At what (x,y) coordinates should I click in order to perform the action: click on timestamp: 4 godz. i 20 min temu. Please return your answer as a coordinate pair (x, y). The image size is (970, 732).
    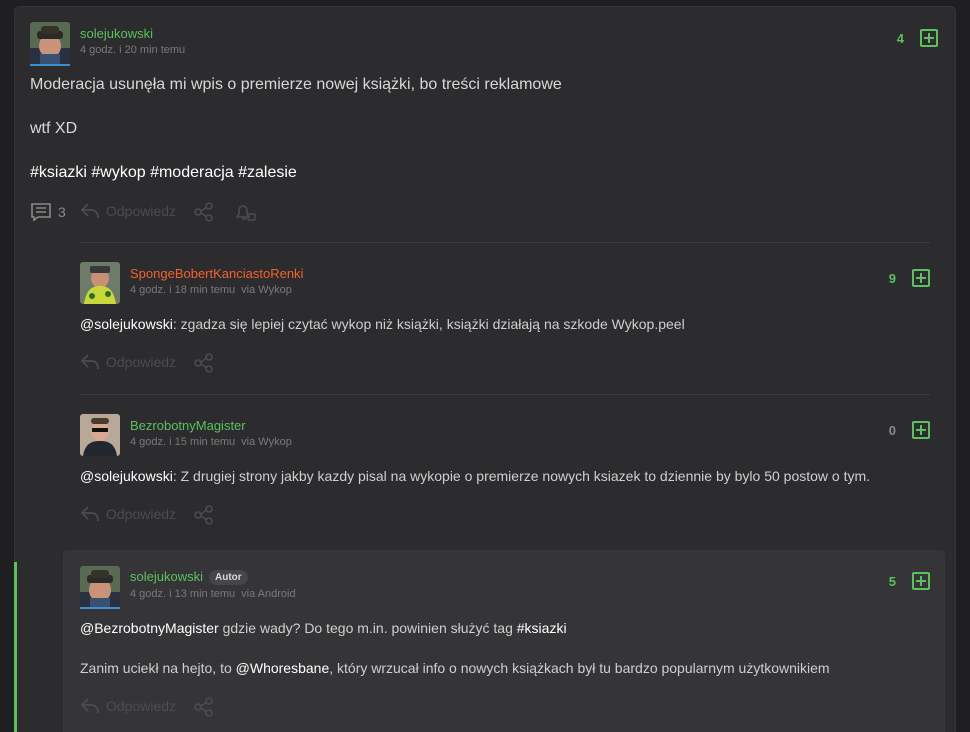
    Looking at the image, I should click on (132, 50).